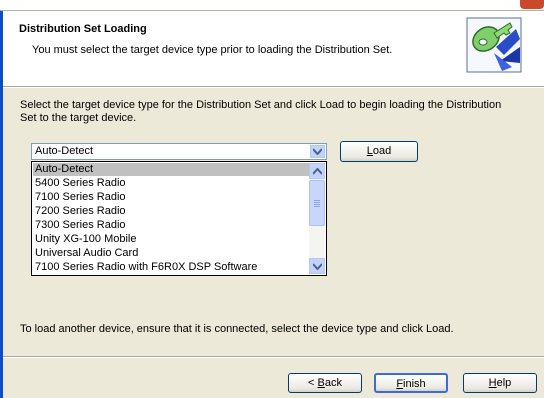 The height and width of the screenshot is (398, 544). Describe the element at coordinates (500, 383) in the screenshot. I see `help-button: Help` at that location.